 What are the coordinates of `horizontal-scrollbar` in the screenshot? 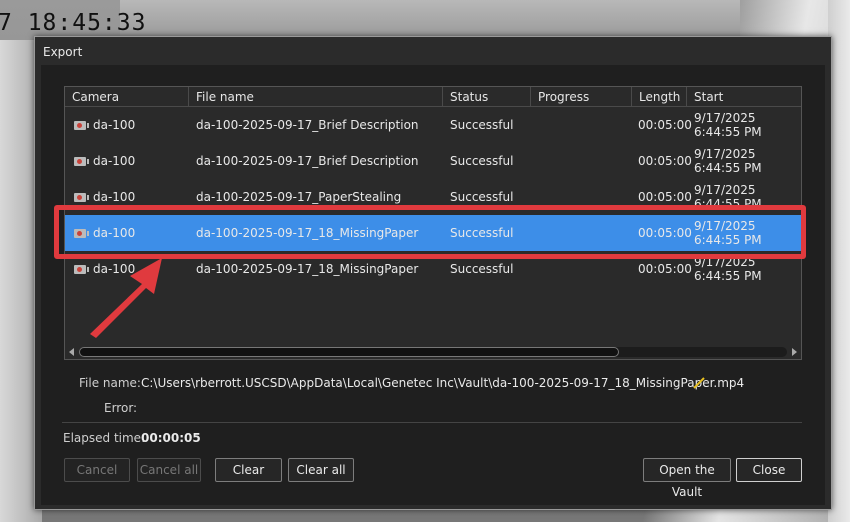 It's located at (433, 352).